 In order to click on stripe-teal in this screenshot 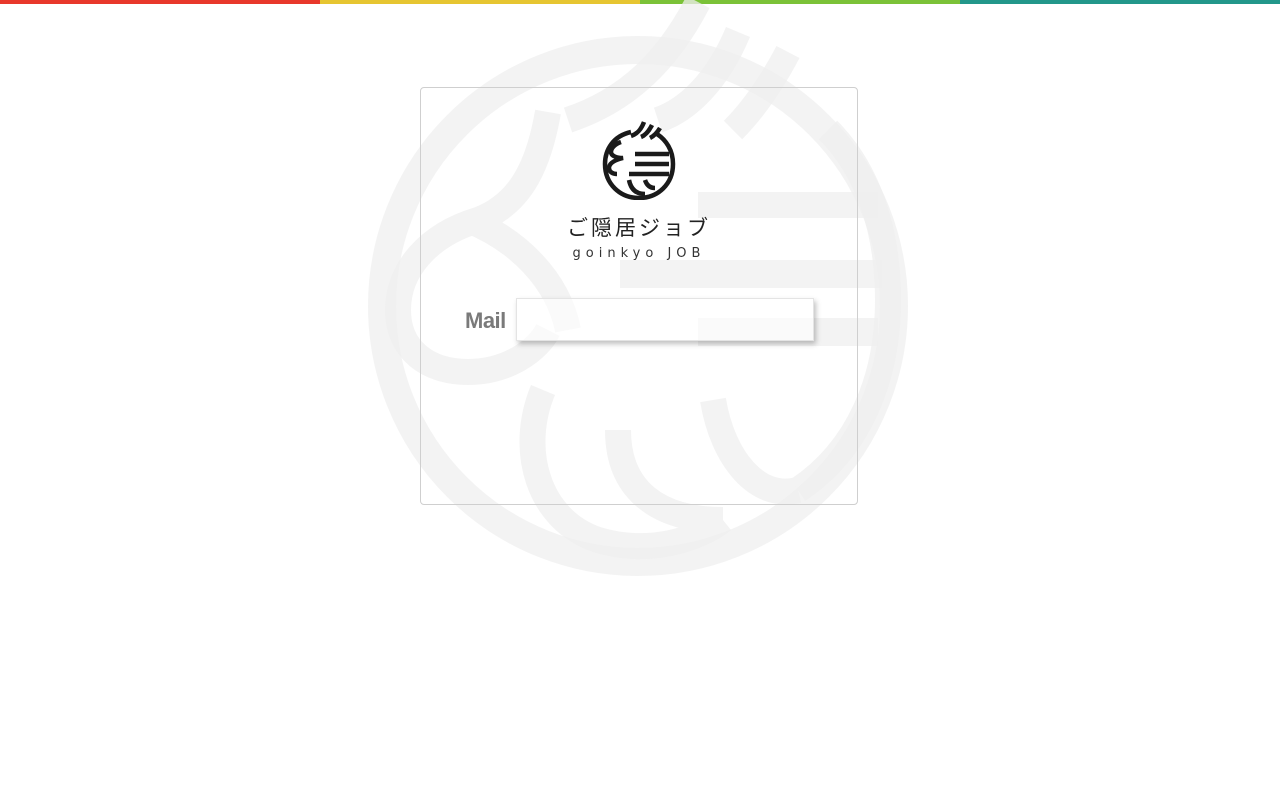, I will do `click(1120, 2)`.